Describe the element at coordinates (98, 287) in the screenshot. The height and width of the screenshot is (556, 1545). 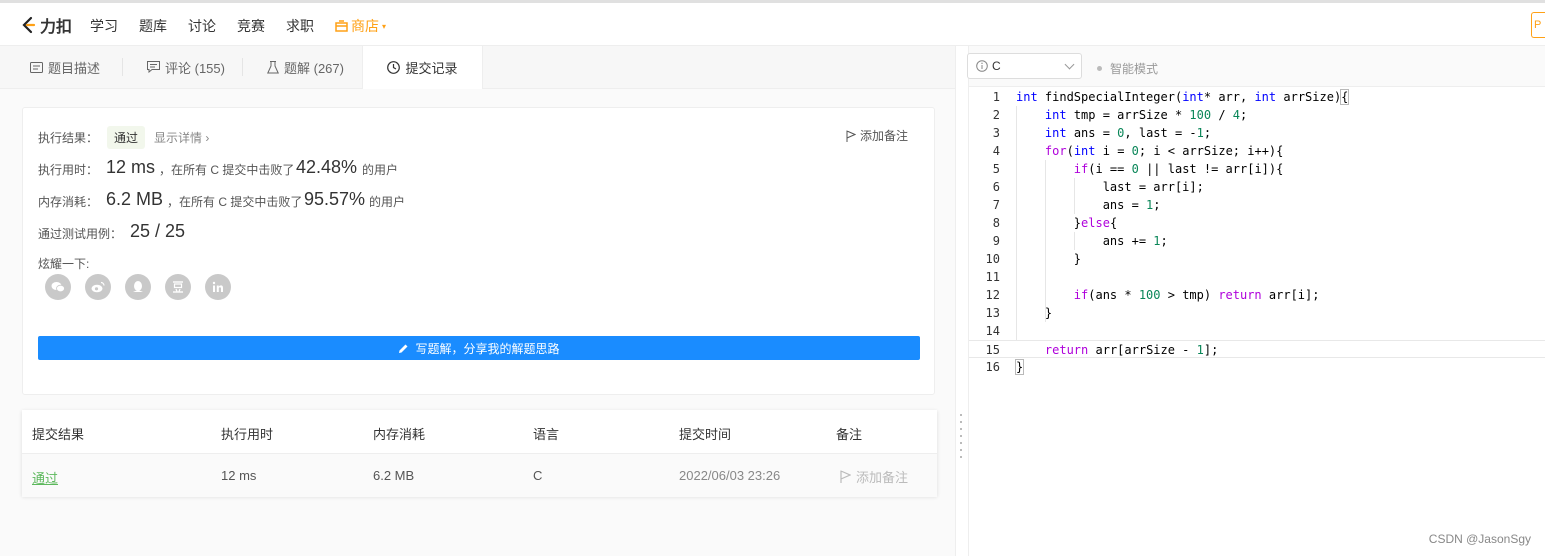
I see `weibo-icon` at that location.